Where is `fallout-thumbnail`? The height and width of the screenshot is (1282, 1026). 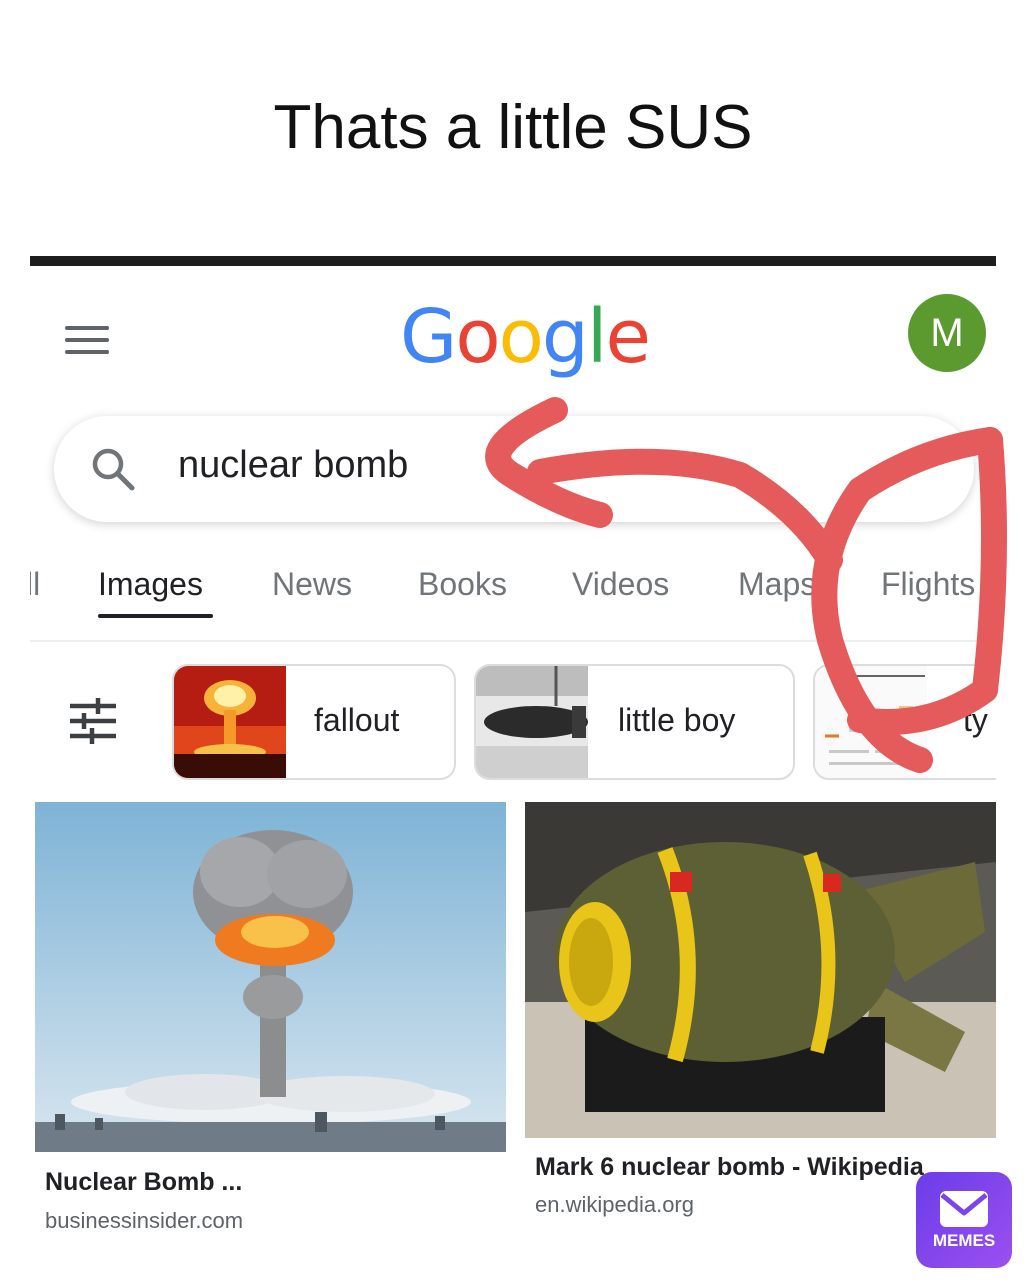
fallout-thumbnail is located at coordinates (230, 722).